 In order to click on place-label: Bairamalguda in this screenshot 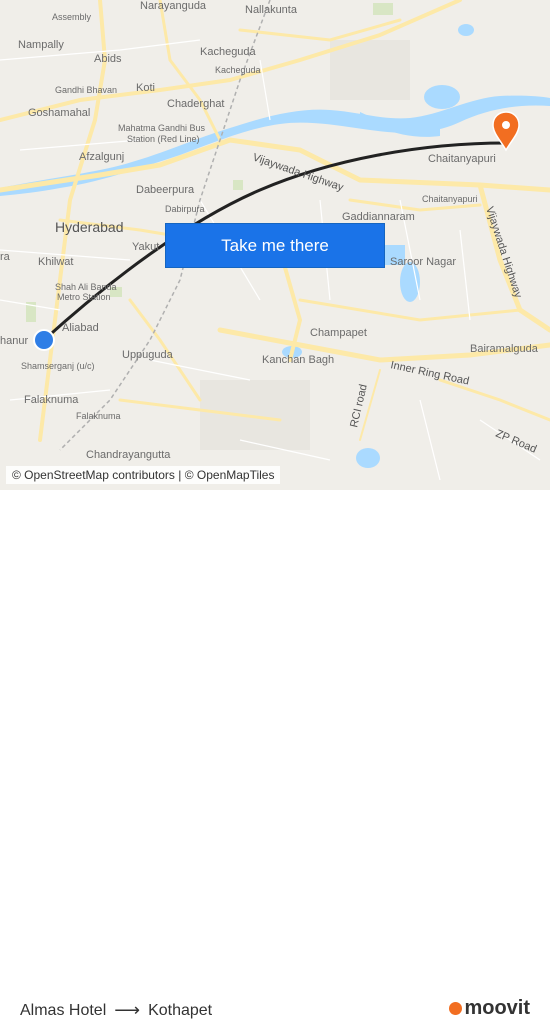, I will do `click(504, 349)`.